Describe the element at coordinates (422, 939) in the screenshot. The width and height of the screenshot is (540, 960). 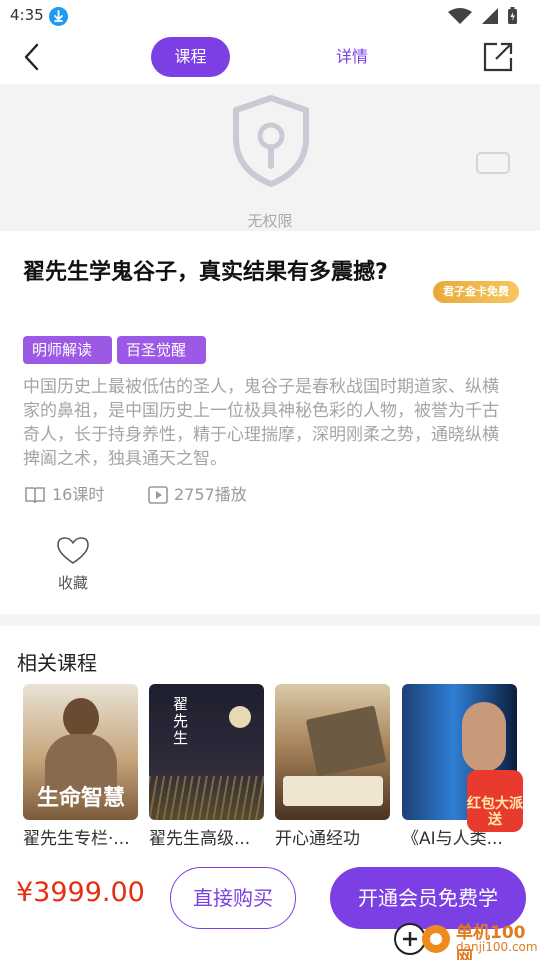
I see `watermark-logo-icon` at that location.